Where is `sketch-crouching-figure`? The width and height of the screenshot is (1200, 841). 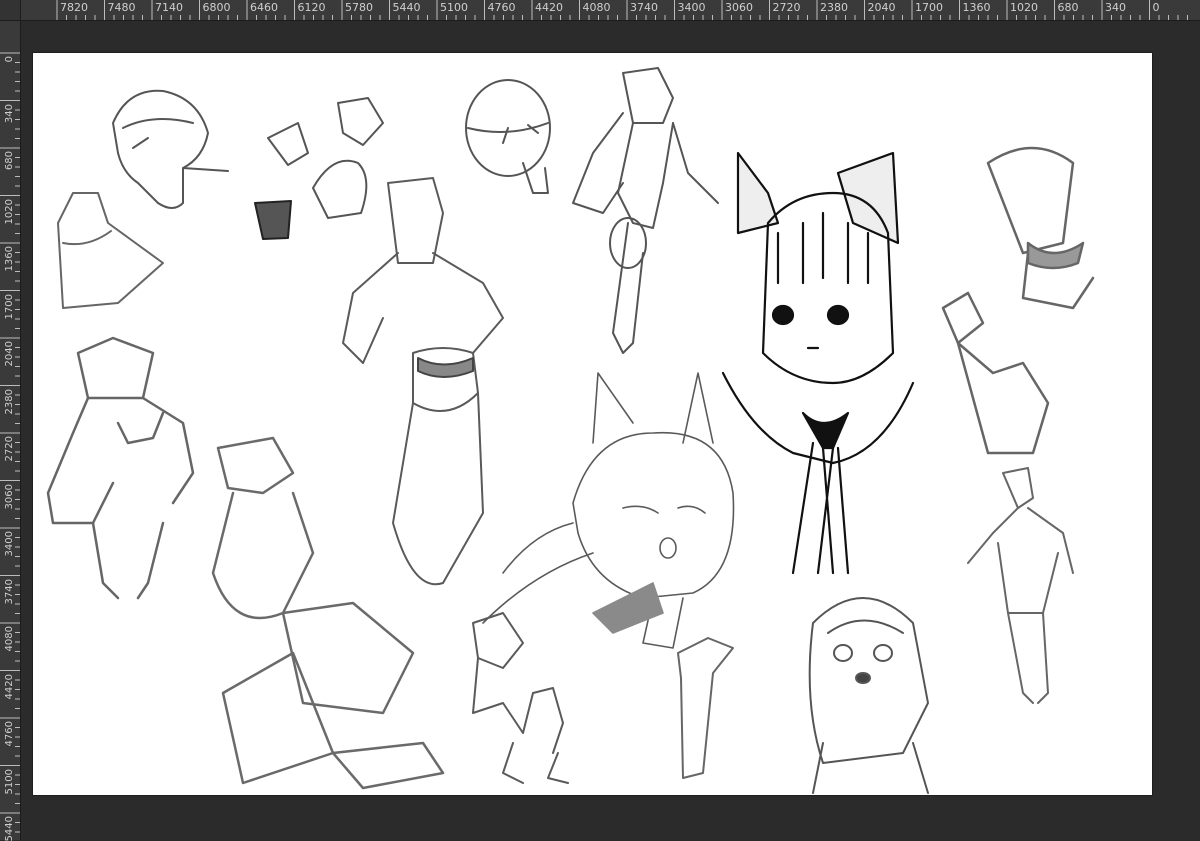
sketch-crouching-figure is located at coordinates (520, 698).